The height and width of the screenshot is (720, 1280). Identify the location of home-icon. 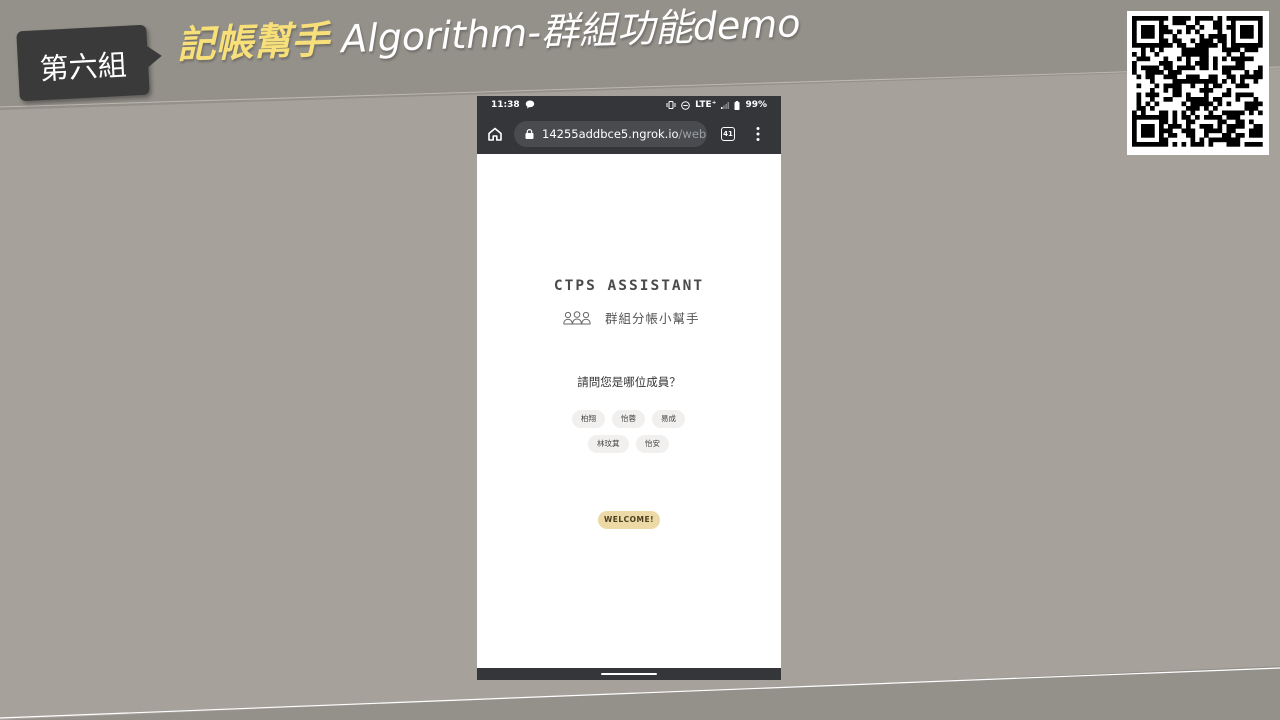
(495, 134).